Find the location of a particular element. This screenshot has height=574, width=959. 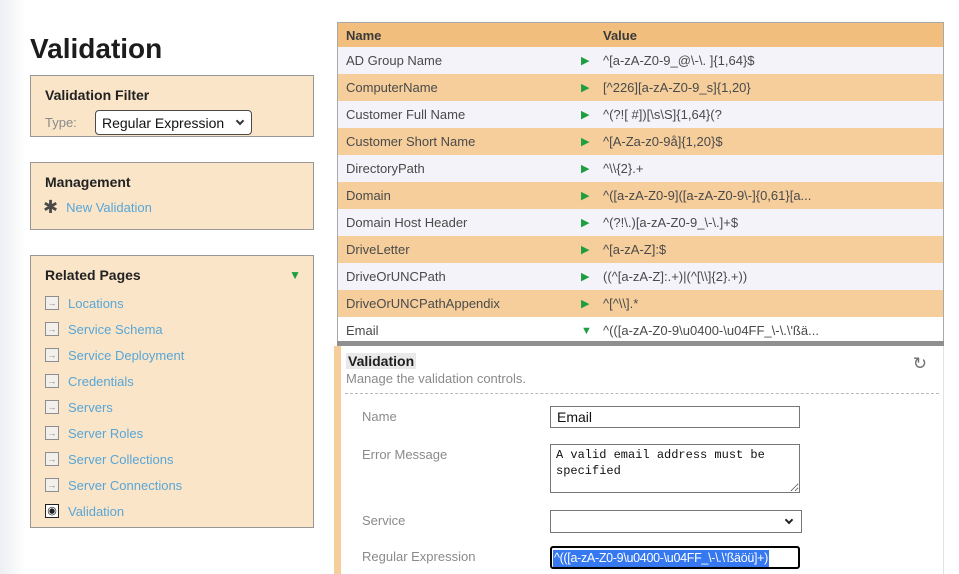

row-value-text: ^[a-zA-Z]:$ is located at coordinates (635, 249).